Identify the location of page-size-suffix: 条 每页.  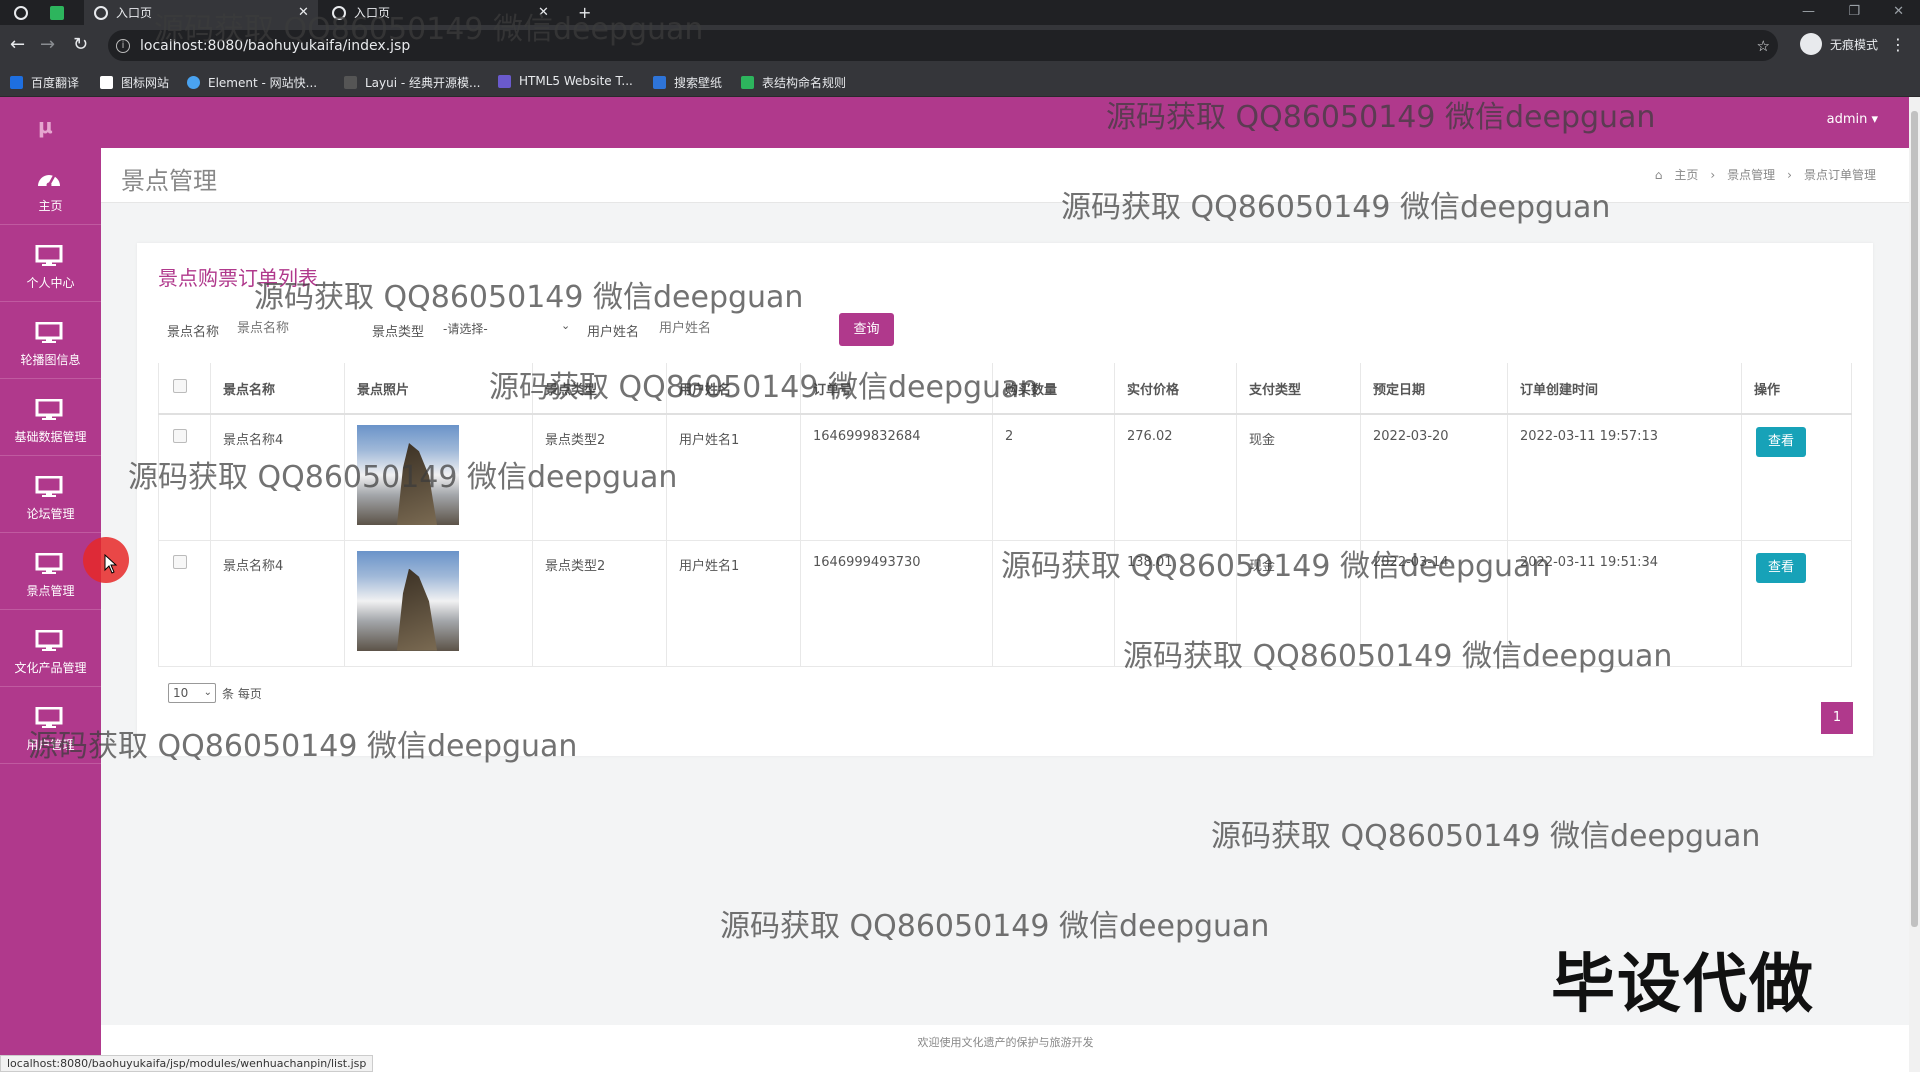
(242, 693).